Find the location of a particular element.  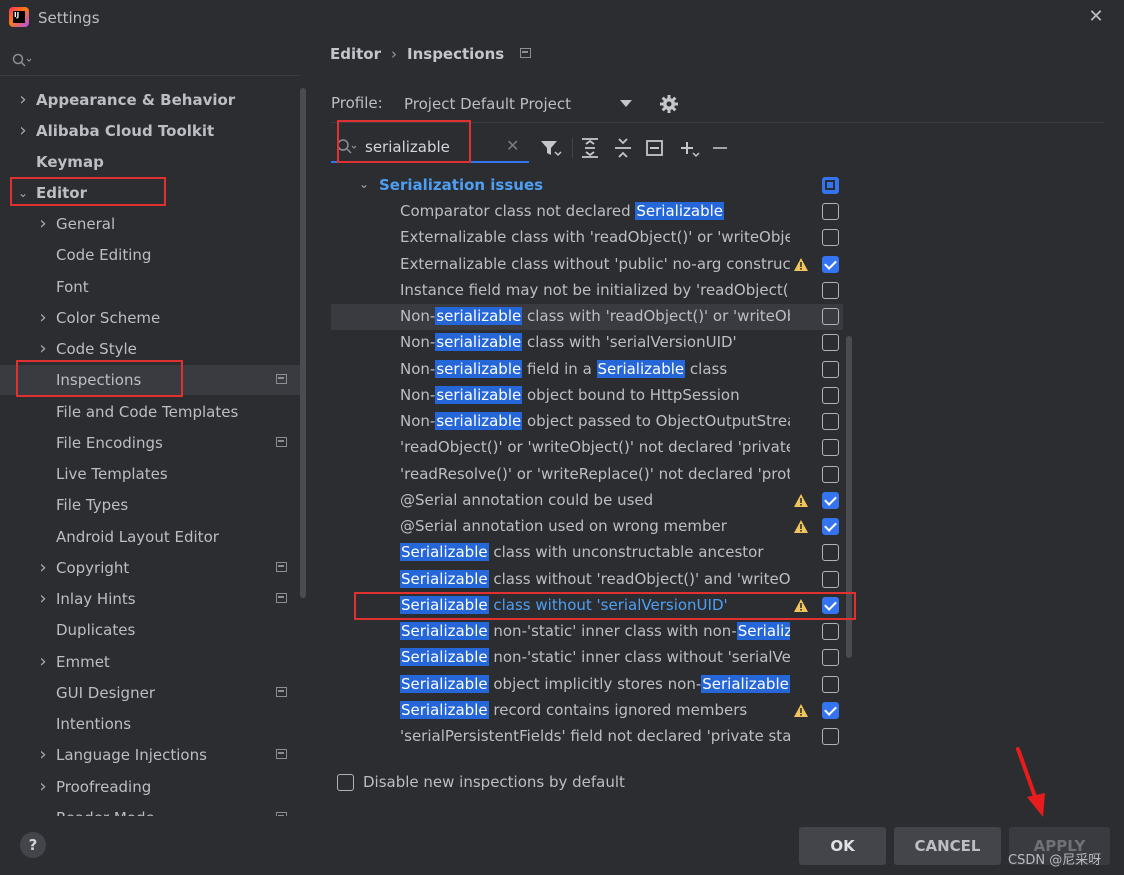

profile-dropdown: Project Default Project is located at coordinates (519, 104).